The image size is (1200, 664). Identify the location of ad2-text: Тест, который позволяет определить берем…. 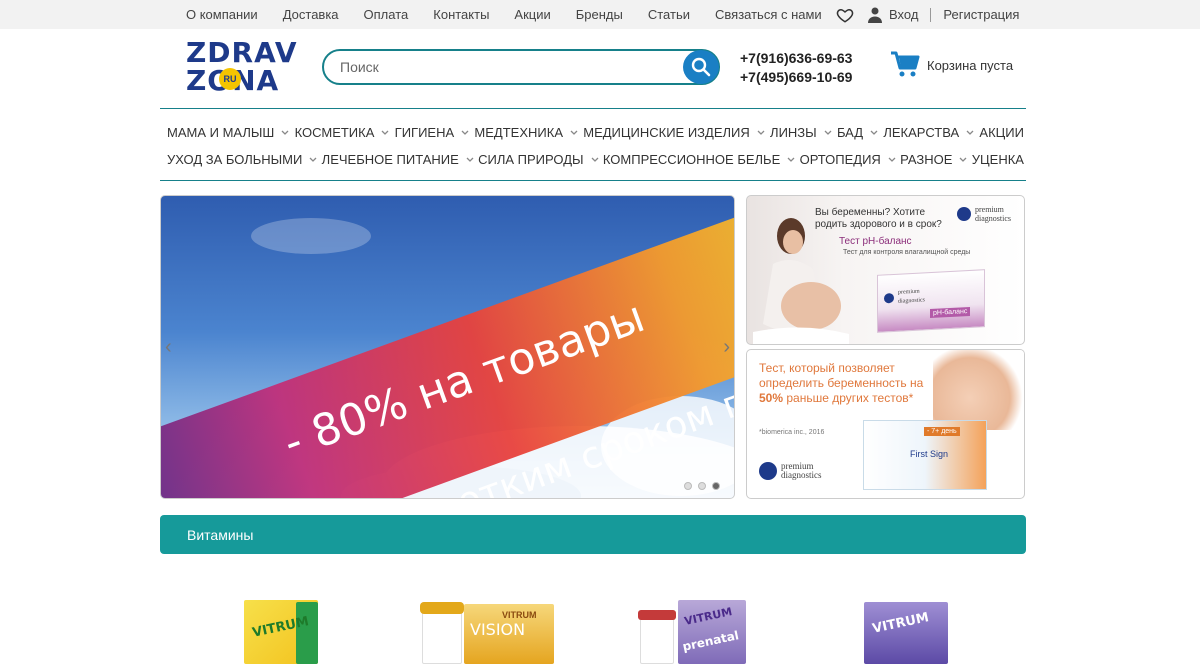
(841, 383).